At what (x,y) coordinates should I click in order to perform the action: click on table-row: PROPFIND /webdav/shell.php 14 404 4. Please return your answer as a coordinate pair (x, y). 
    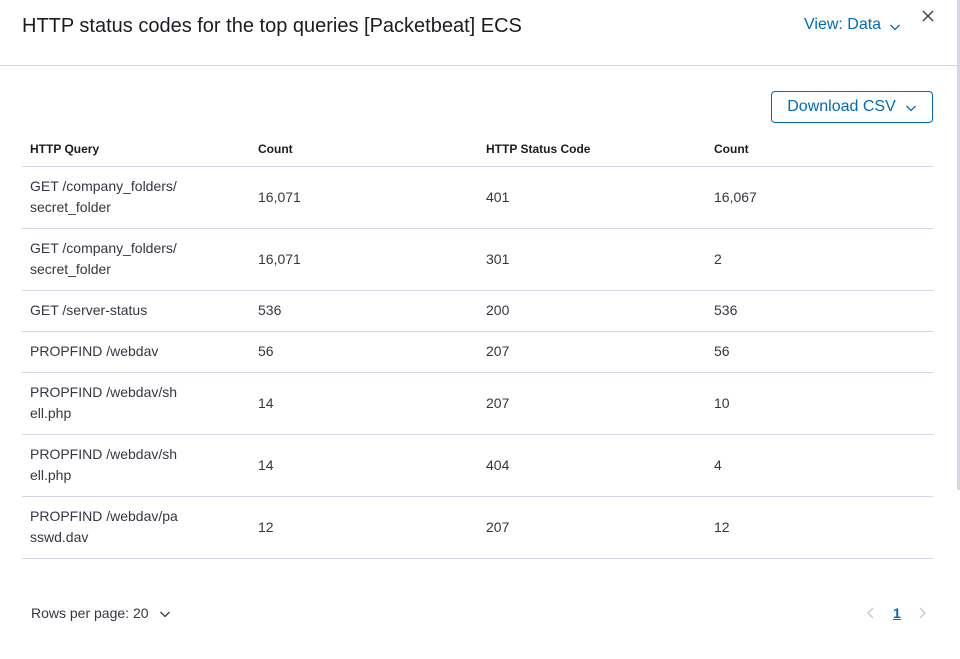
    Looking at the image, I should click on (477, 465).